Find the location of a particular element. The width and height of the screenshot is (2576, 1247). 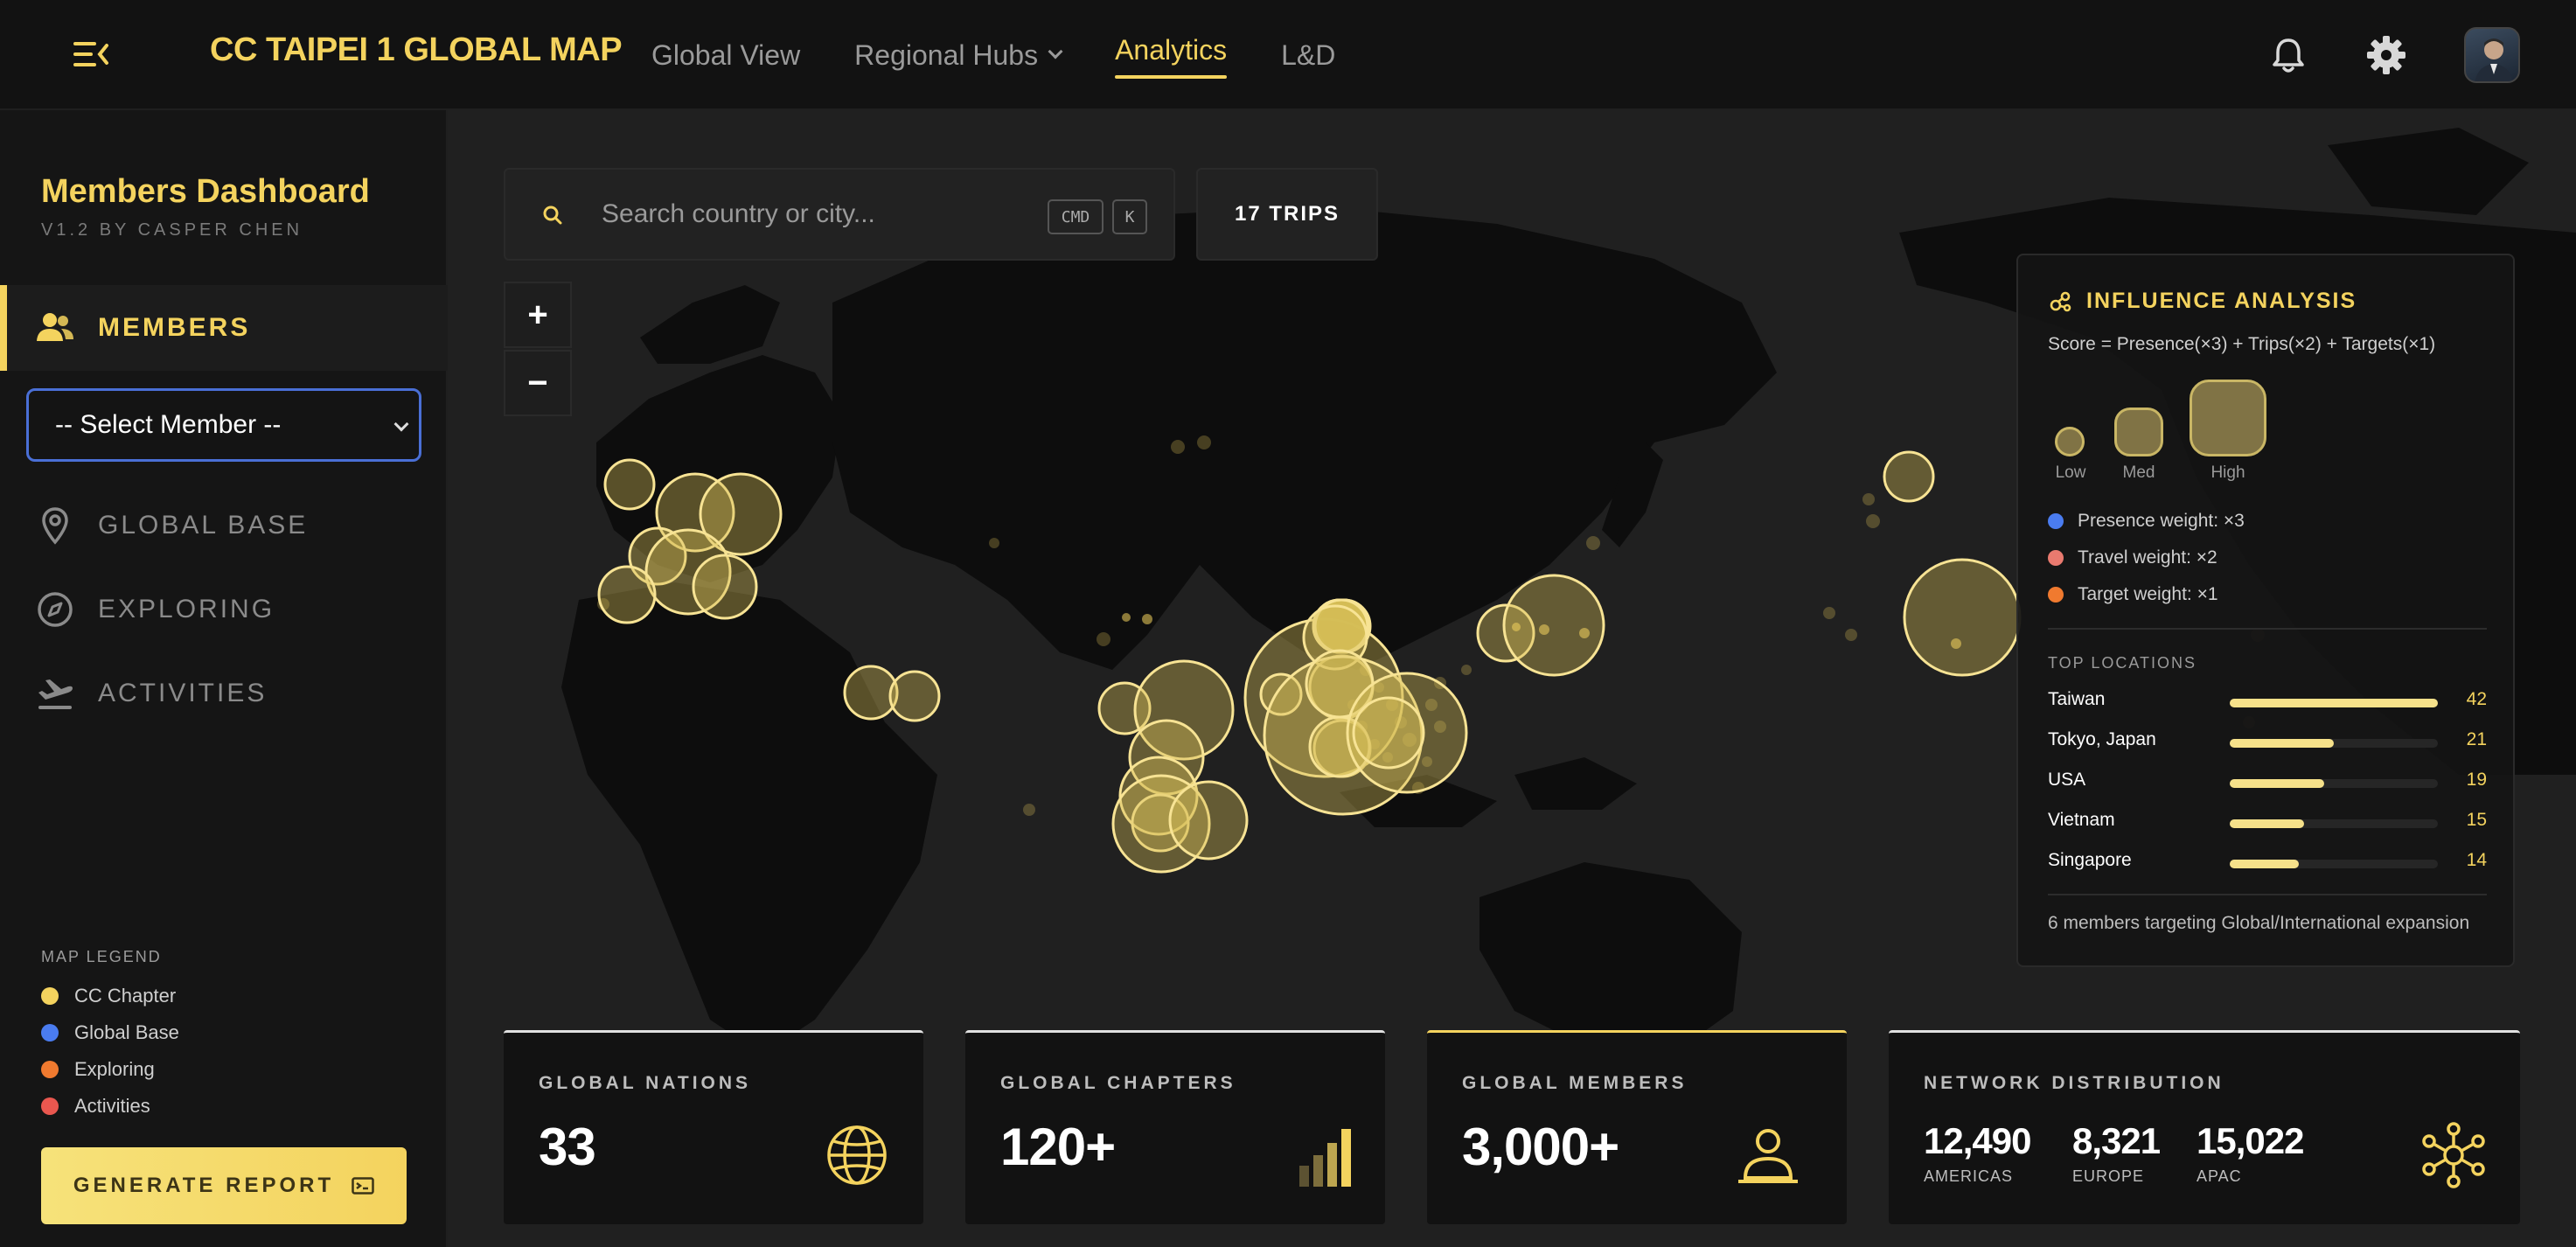

top-location-row: Vietnam 15 is located at coordinates (2267, 823).